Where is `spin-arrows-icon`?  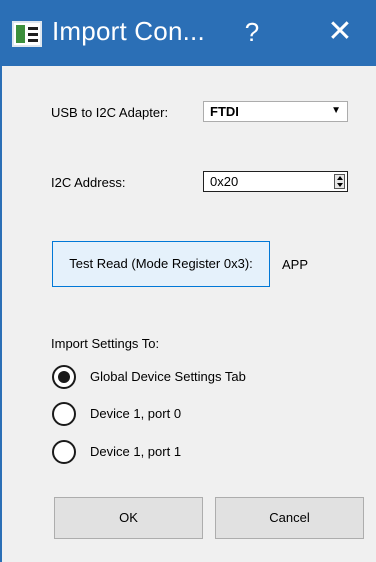 spin-arrows-icon is located at coordinates (339, 181).